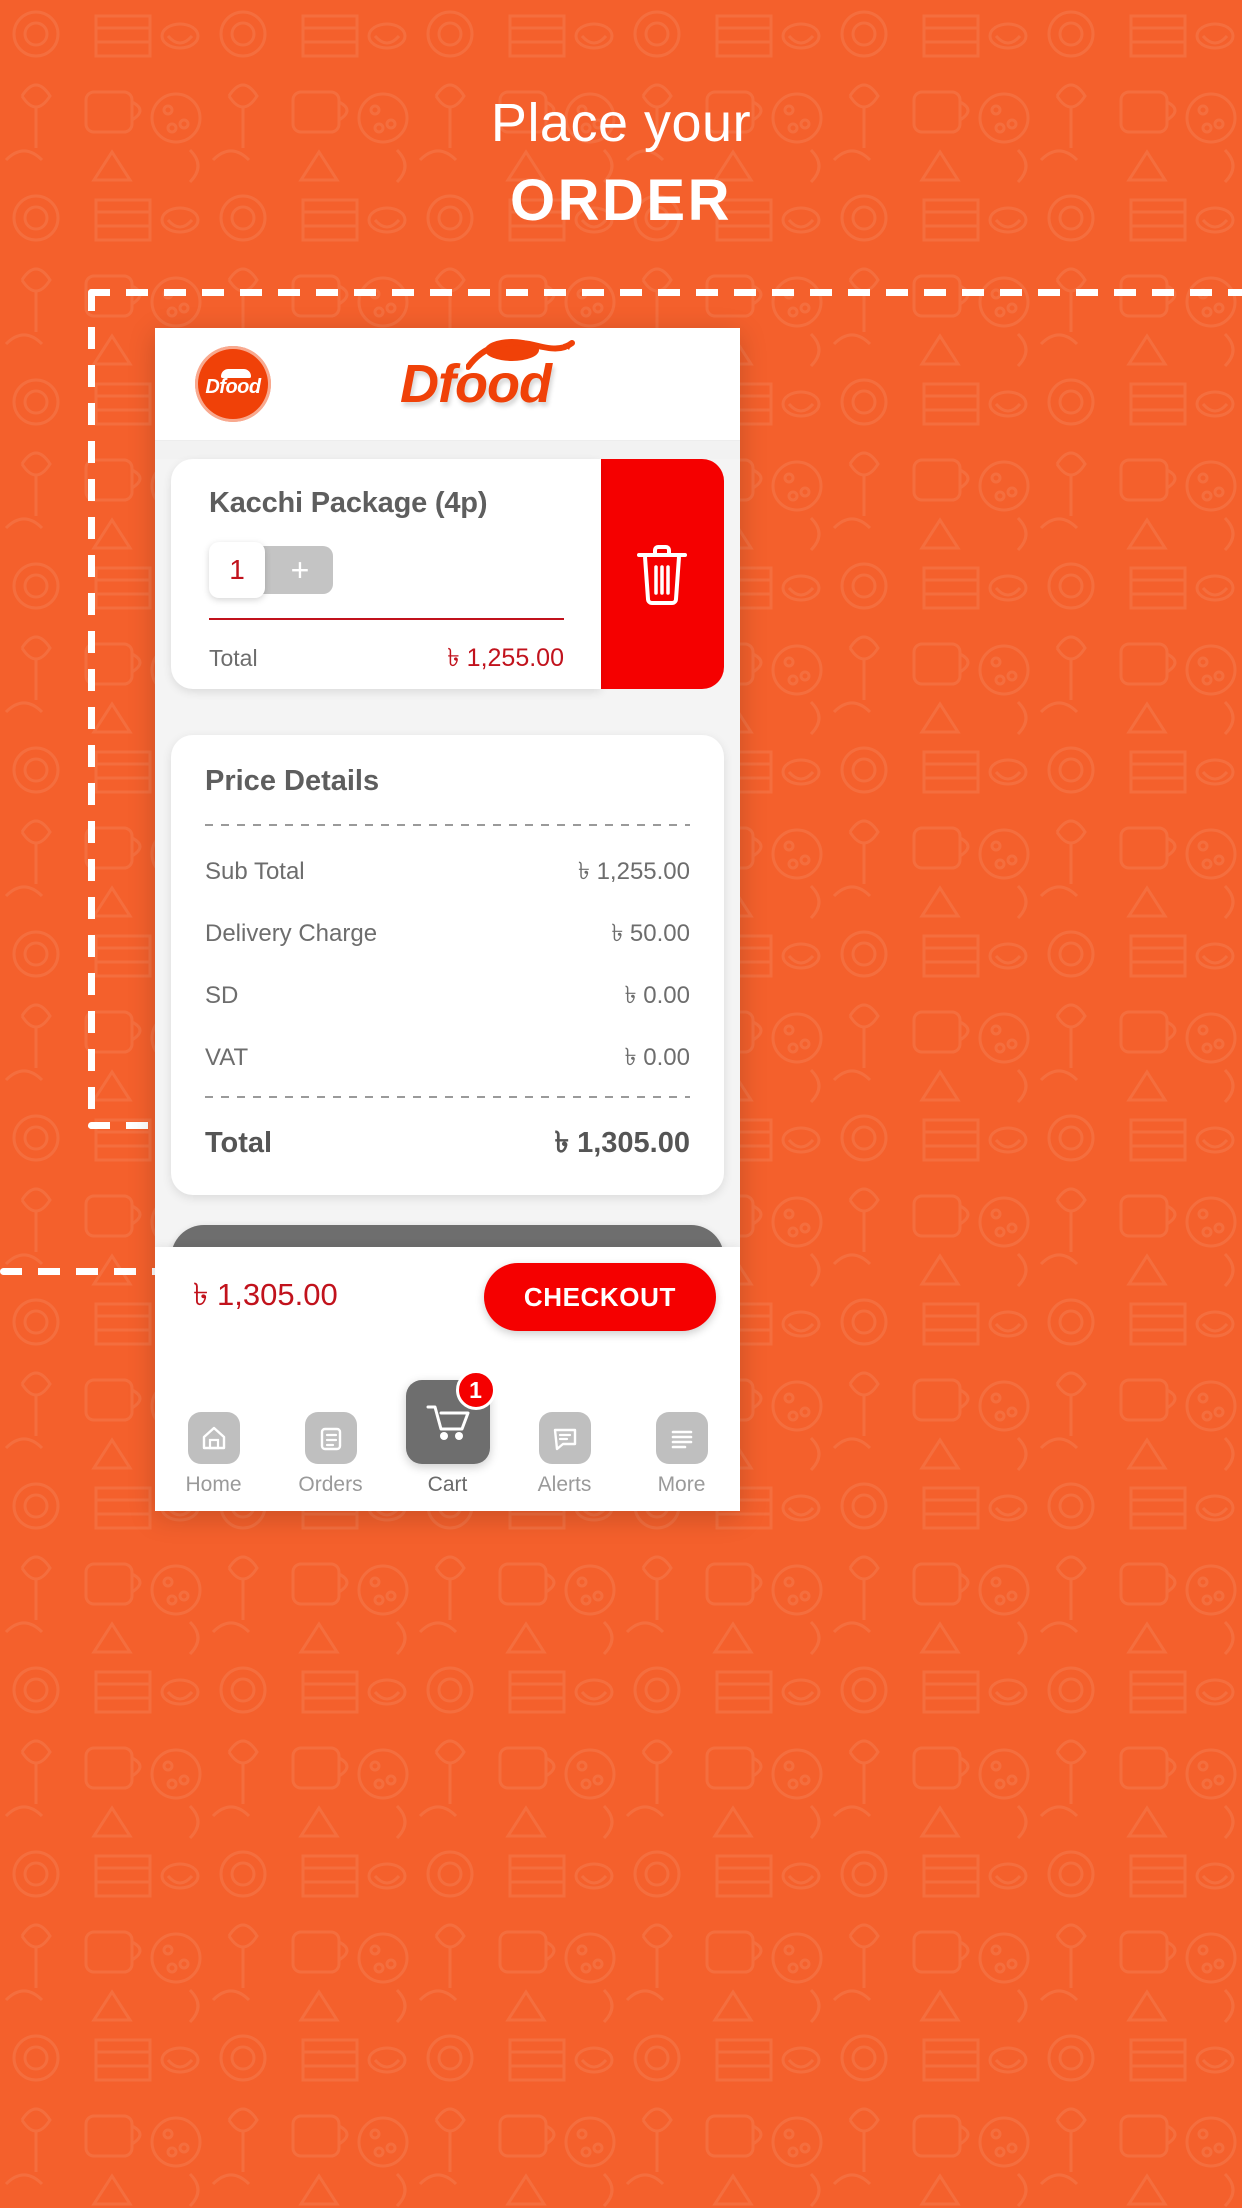  What do you see at coordinates (386, 619) in the screenshot?
I see `cart-item-divider` at bounding box center [386, 619].